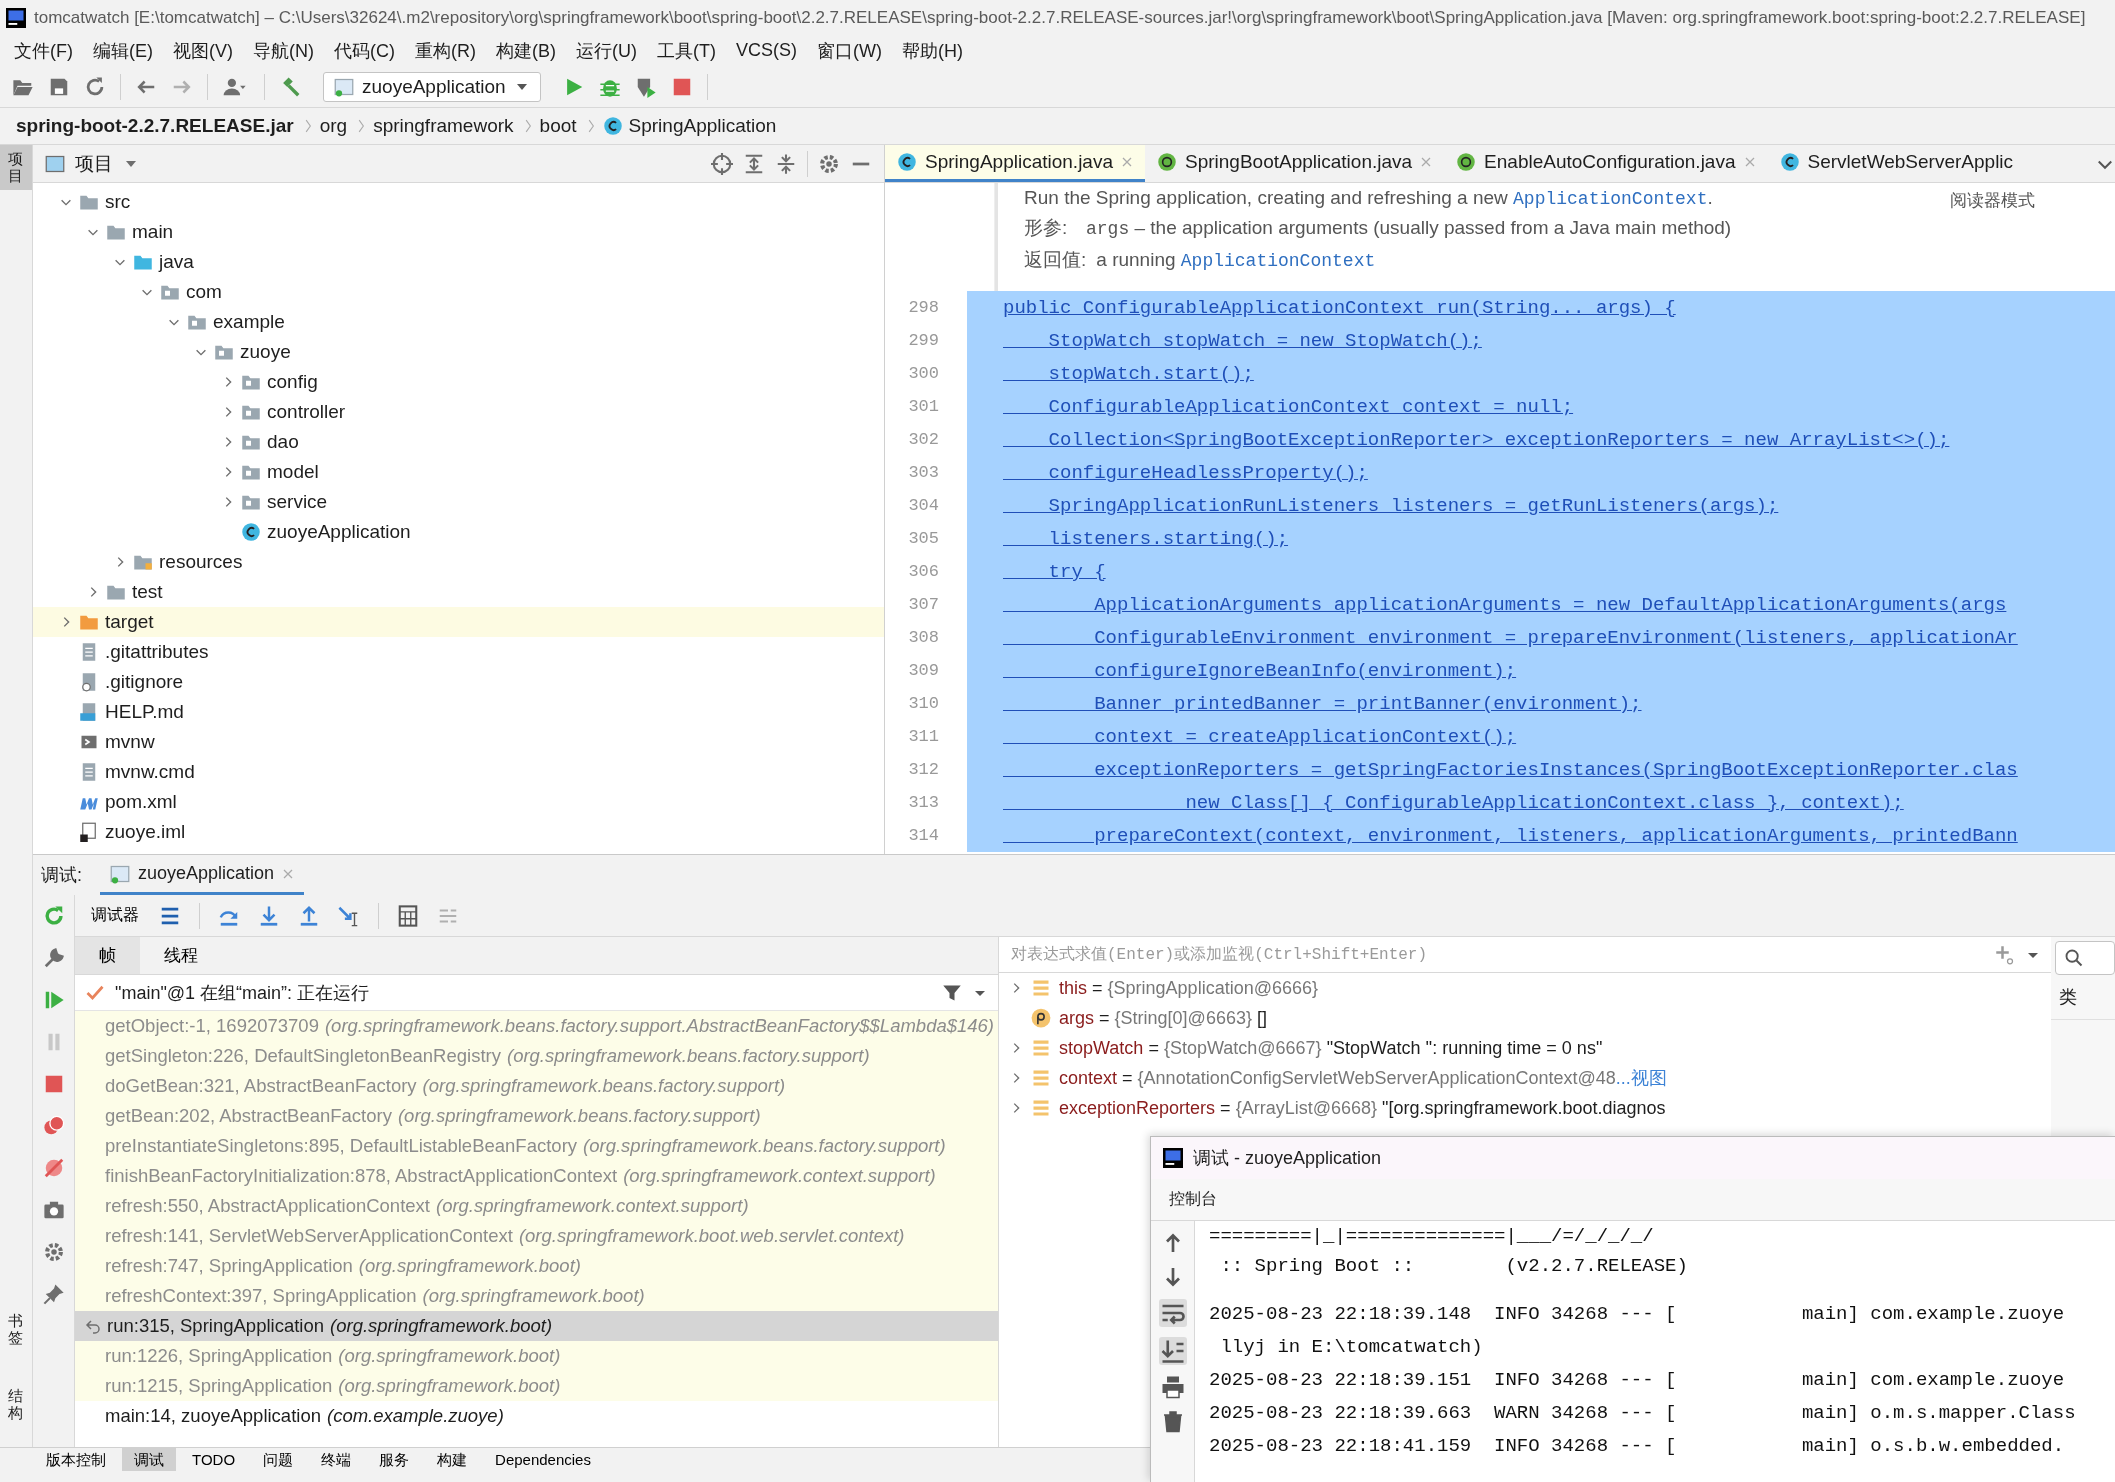  What do you see at coordinates (1200, 260) in the screenshot?
I see `doc-text: 返回值: a running ApplicationContext` at bounding box center [1200, 260].